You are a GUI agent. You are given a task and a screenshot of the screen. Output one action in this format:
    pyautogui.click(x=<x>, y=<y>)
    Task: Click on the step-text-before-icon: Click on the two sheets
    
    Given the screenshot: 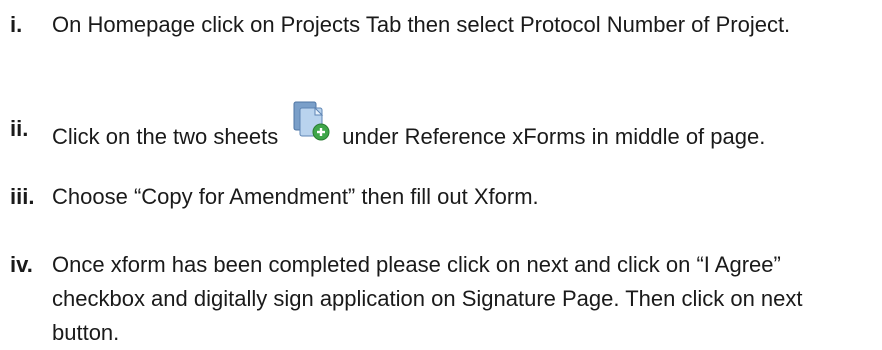 What is the action you would take?
    pyautogui.click(x=165, y=136)
    